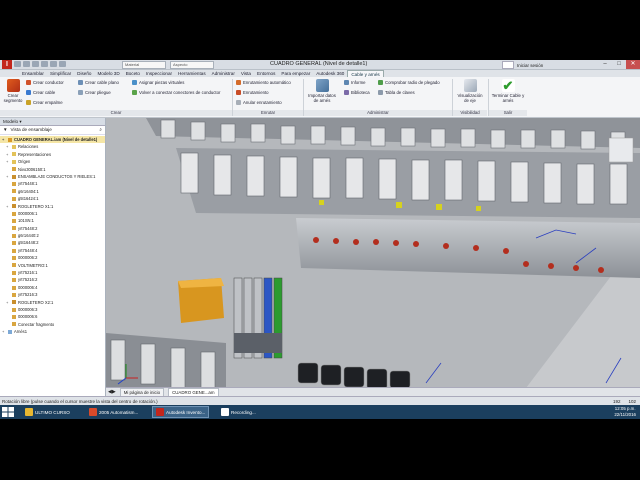 The width and height of the screenshot is (640, 480). Describe the element at coordinates (52, 287) in the screenshot. I see `tree-node: 0000006:4` at that location.